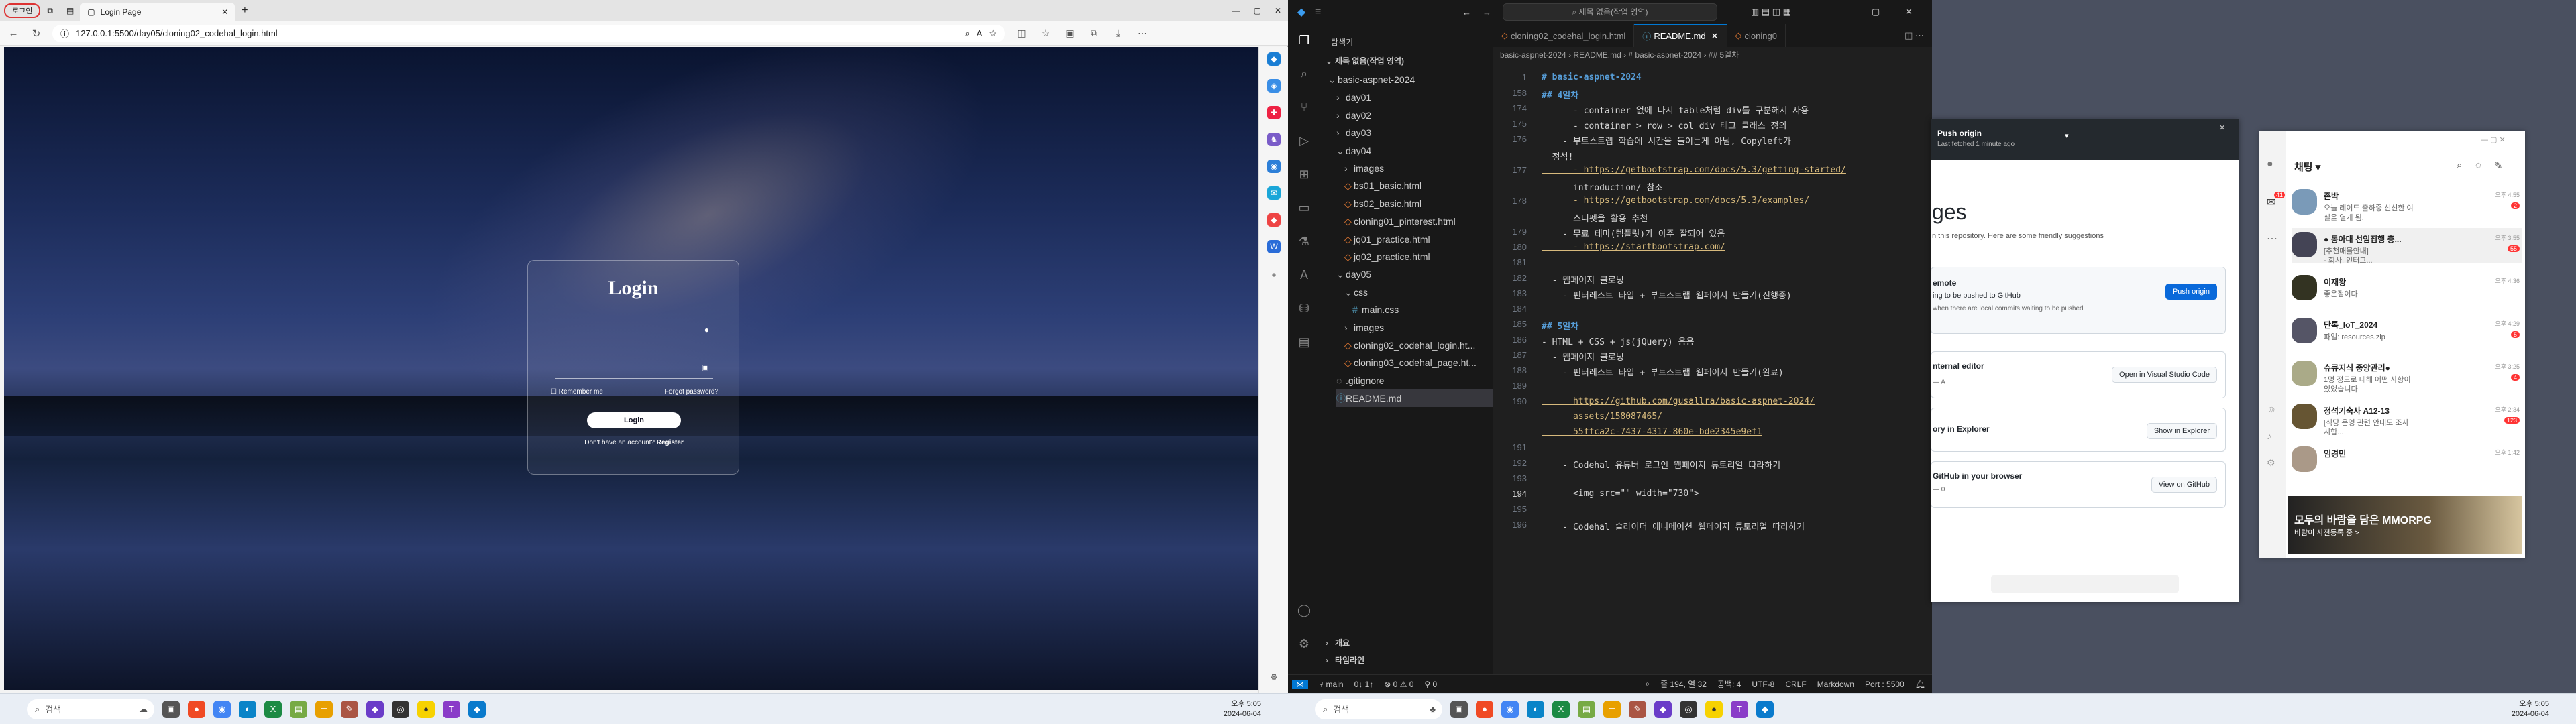  I want to click on open-chat-icon: ◌, so click(2478, 165).